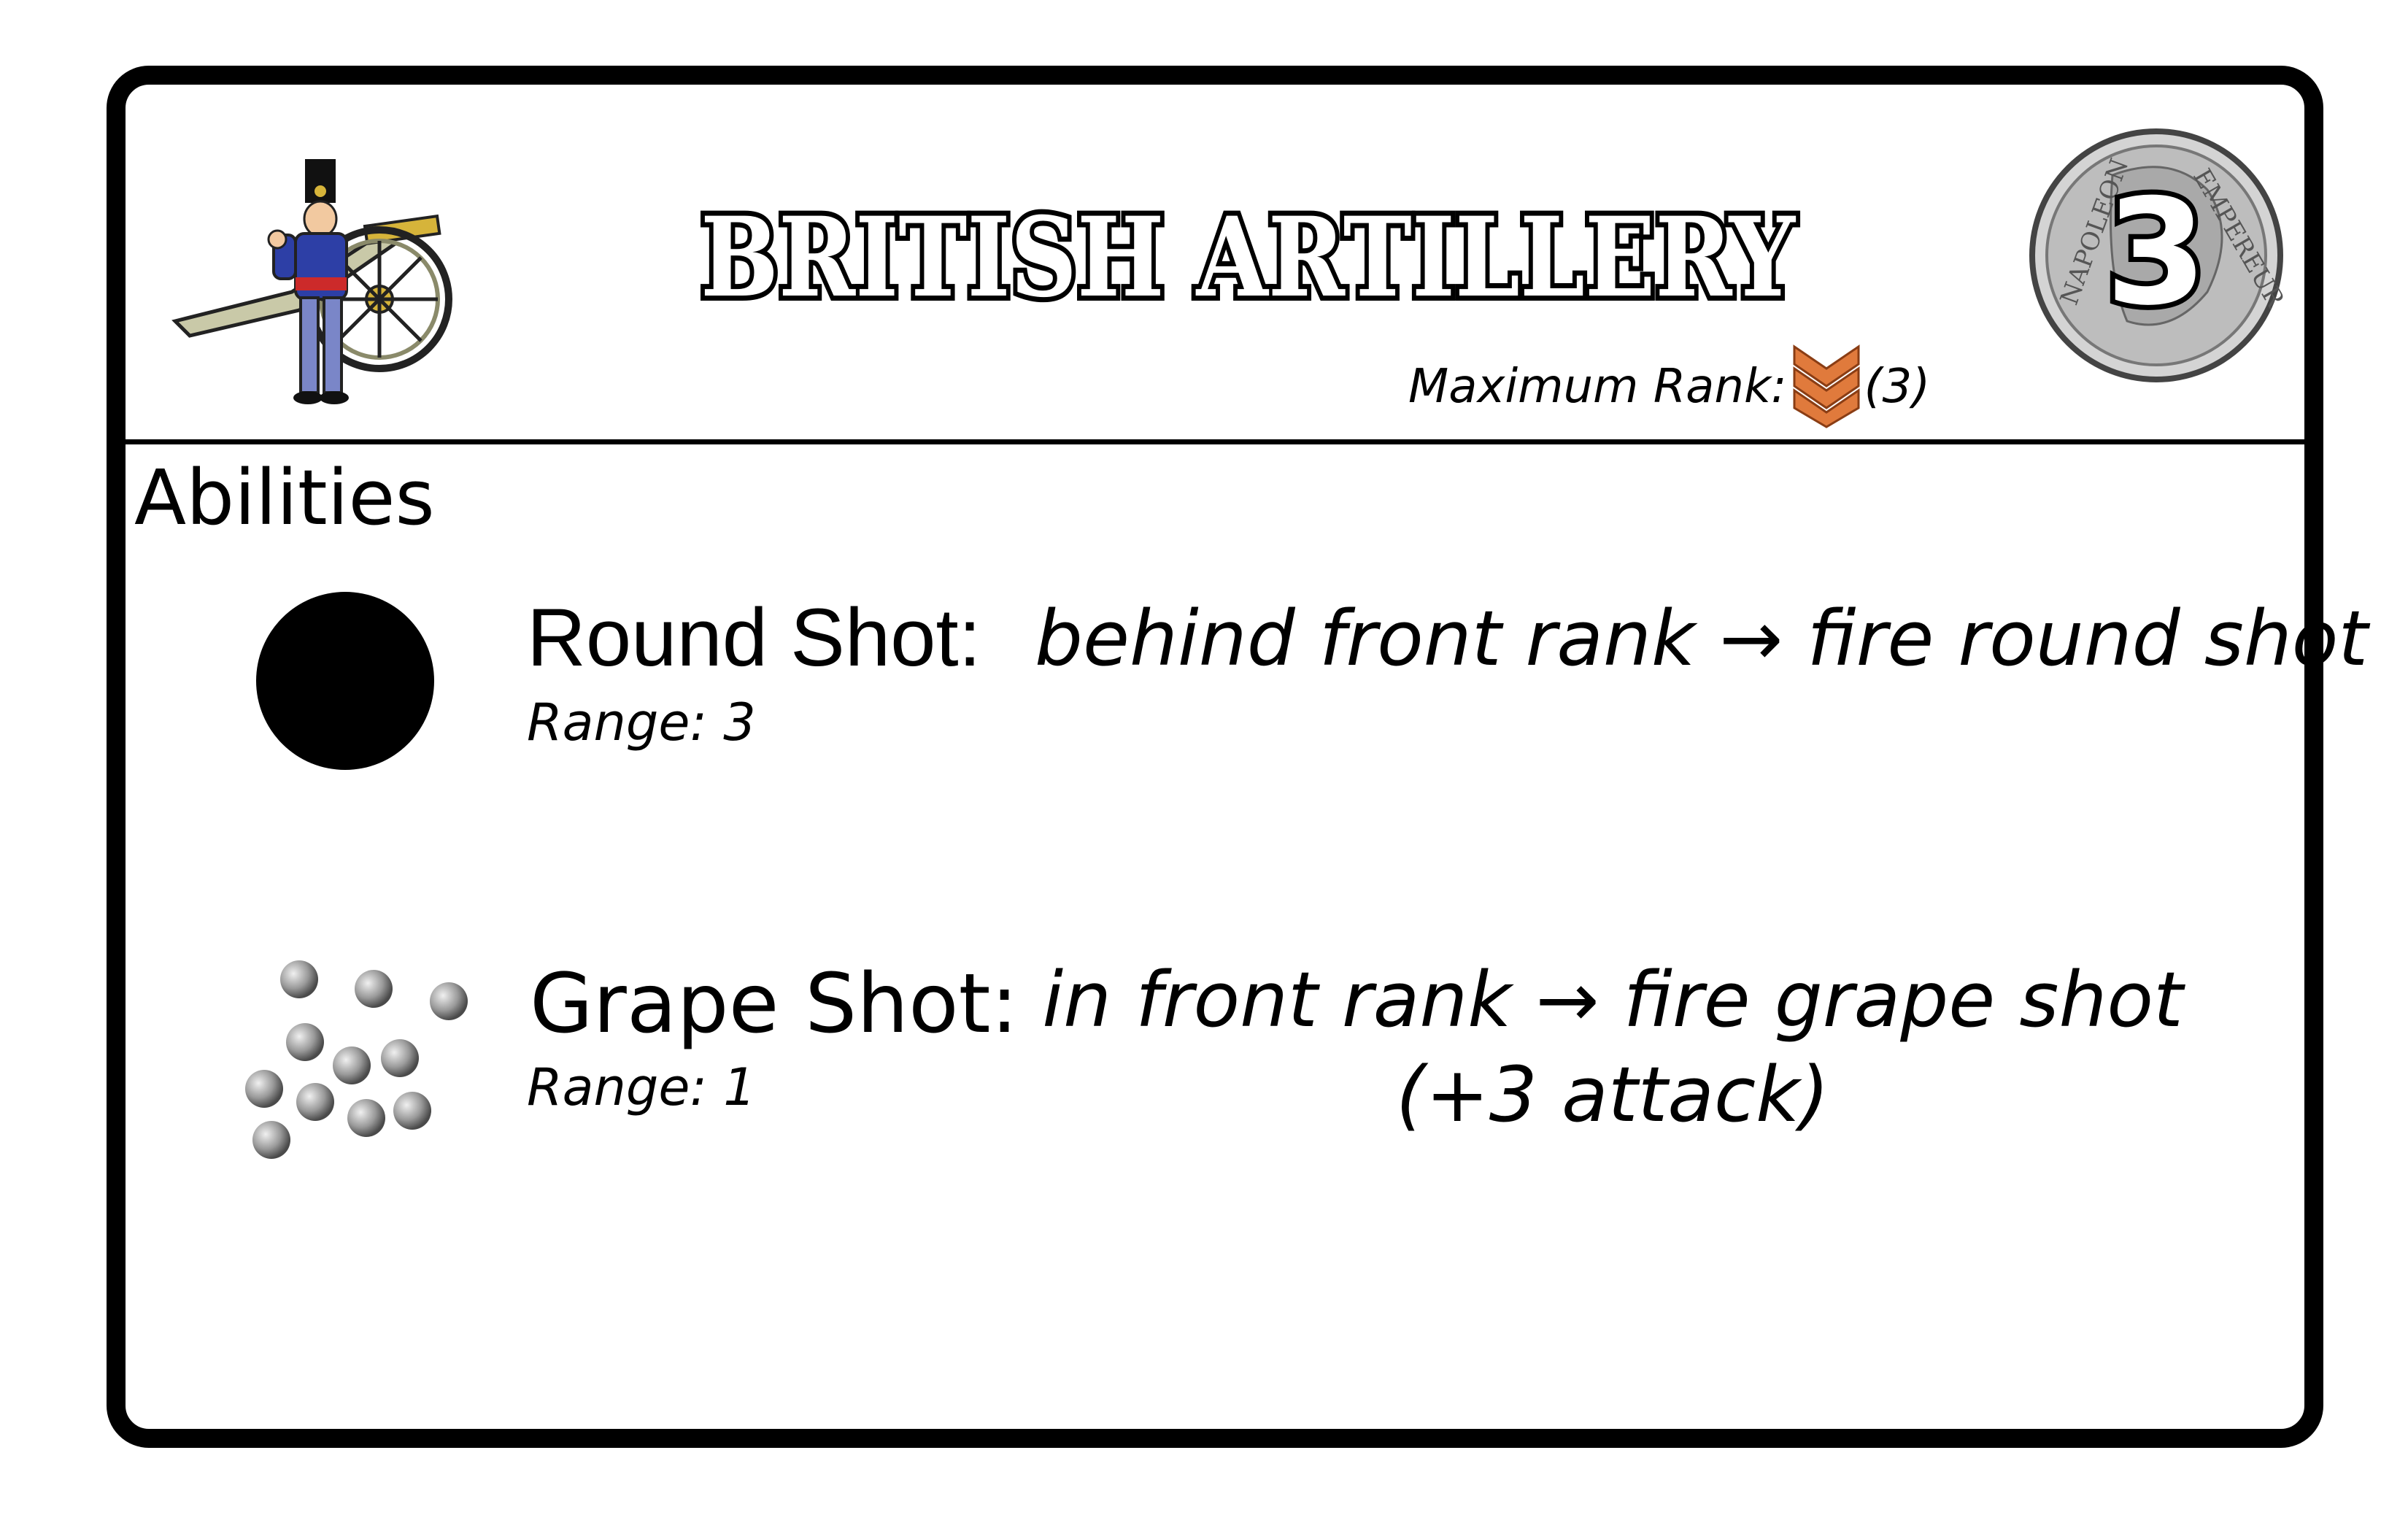  What do you see at coordinates (1612, 1000) in the screenshot?
I see `ability-effect-grape-shot-line1: in front rank → fire grape shot` at bounding box center [1612, 1000].